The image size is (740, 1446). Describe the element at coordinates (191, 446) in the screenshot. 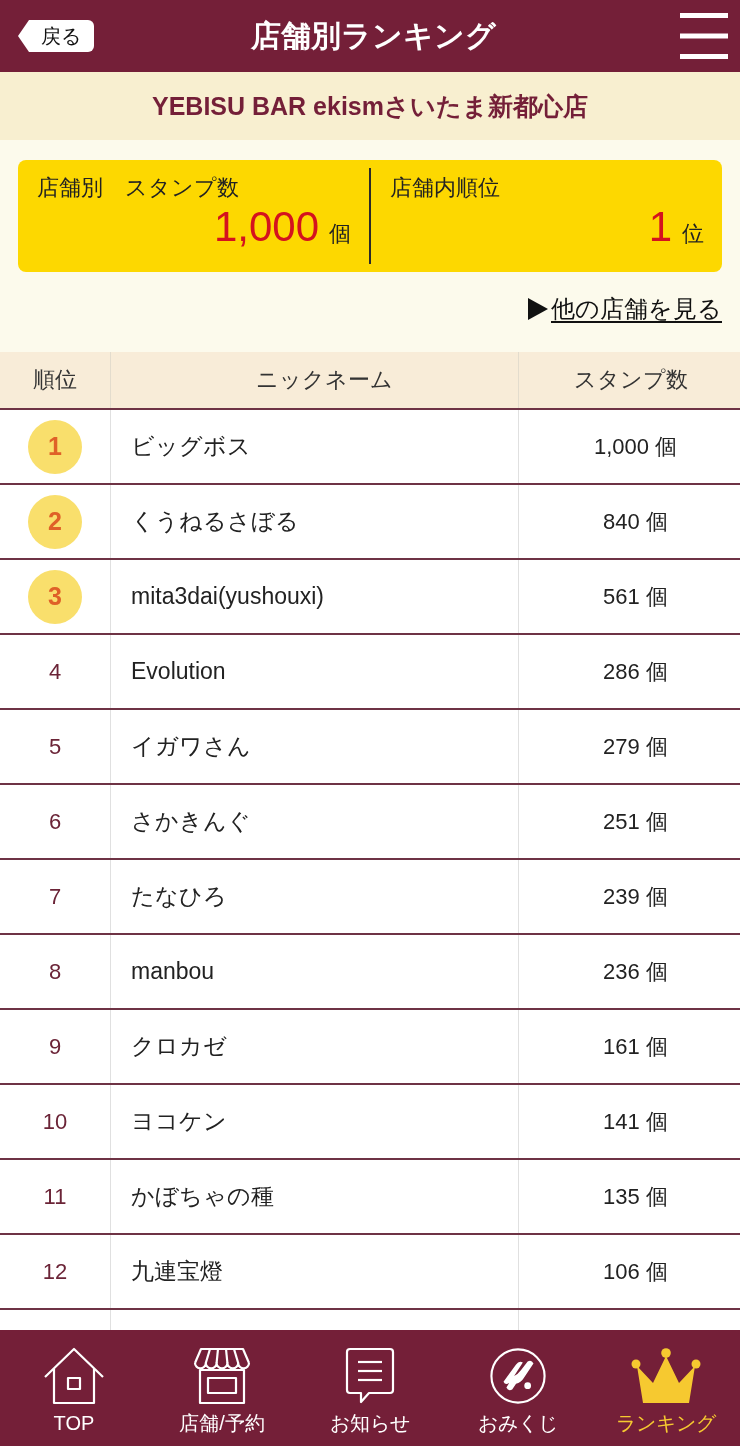

I see `nickname: ビッグボス` at that location.